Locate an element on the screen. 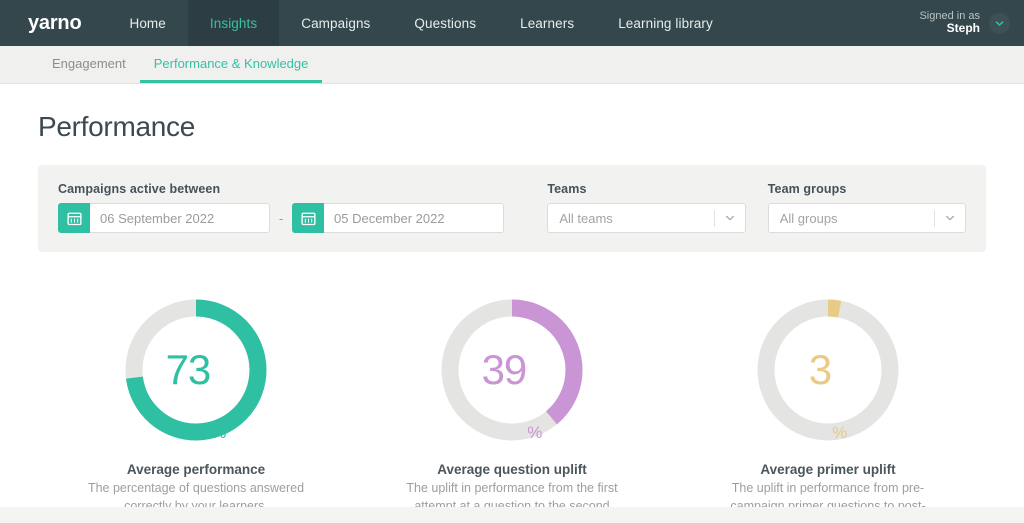  donut-center-value: 73 % is located at coordinates (196, 370).